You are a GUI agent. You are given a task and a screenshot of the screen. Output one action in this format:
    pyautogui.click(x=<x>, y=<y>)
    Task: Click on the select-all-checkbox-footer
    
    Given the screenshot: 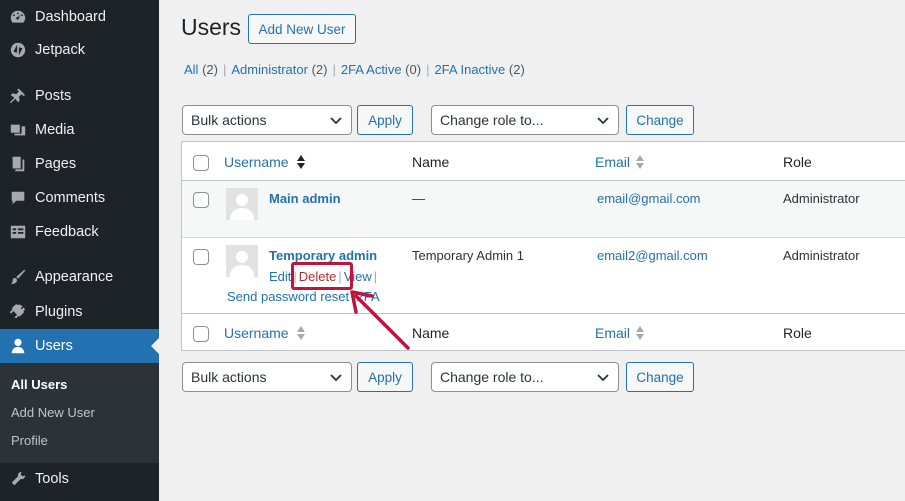 What is the action you would take?
    pyautogui.click(x=201, y=334)
    